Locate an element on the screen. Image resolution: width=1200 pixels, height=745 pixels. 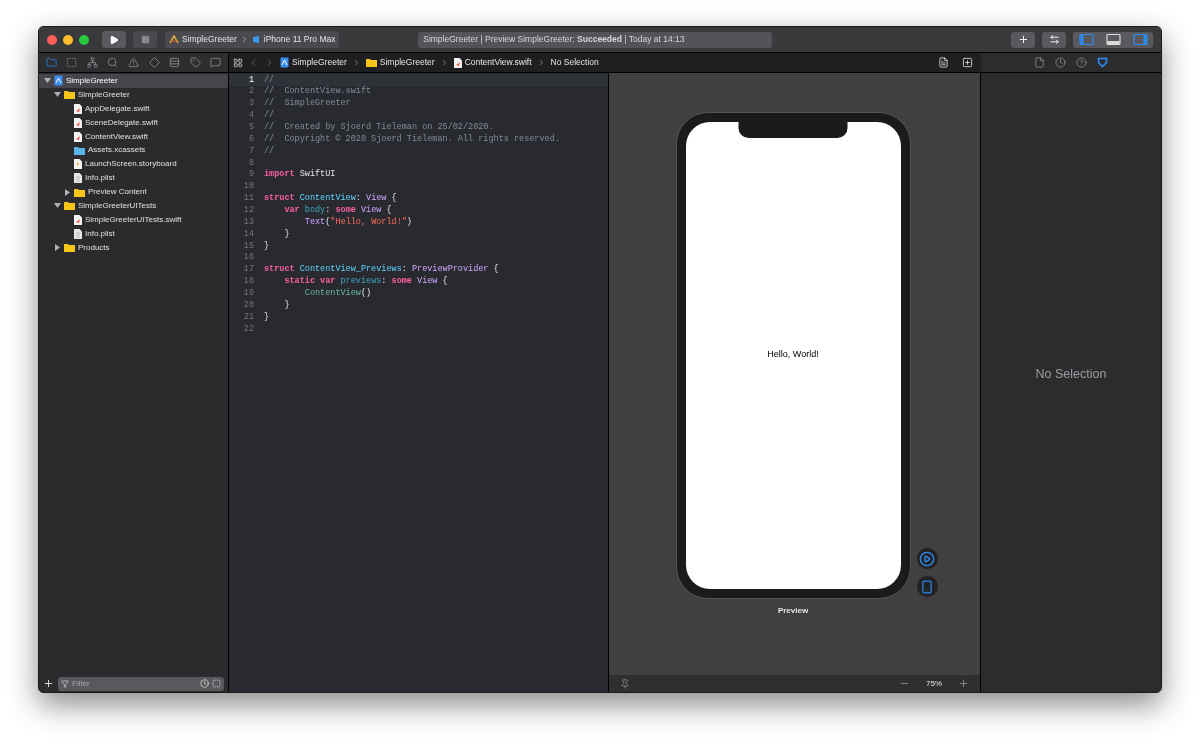
zoom-window-button is located at coordinates (84, 39).